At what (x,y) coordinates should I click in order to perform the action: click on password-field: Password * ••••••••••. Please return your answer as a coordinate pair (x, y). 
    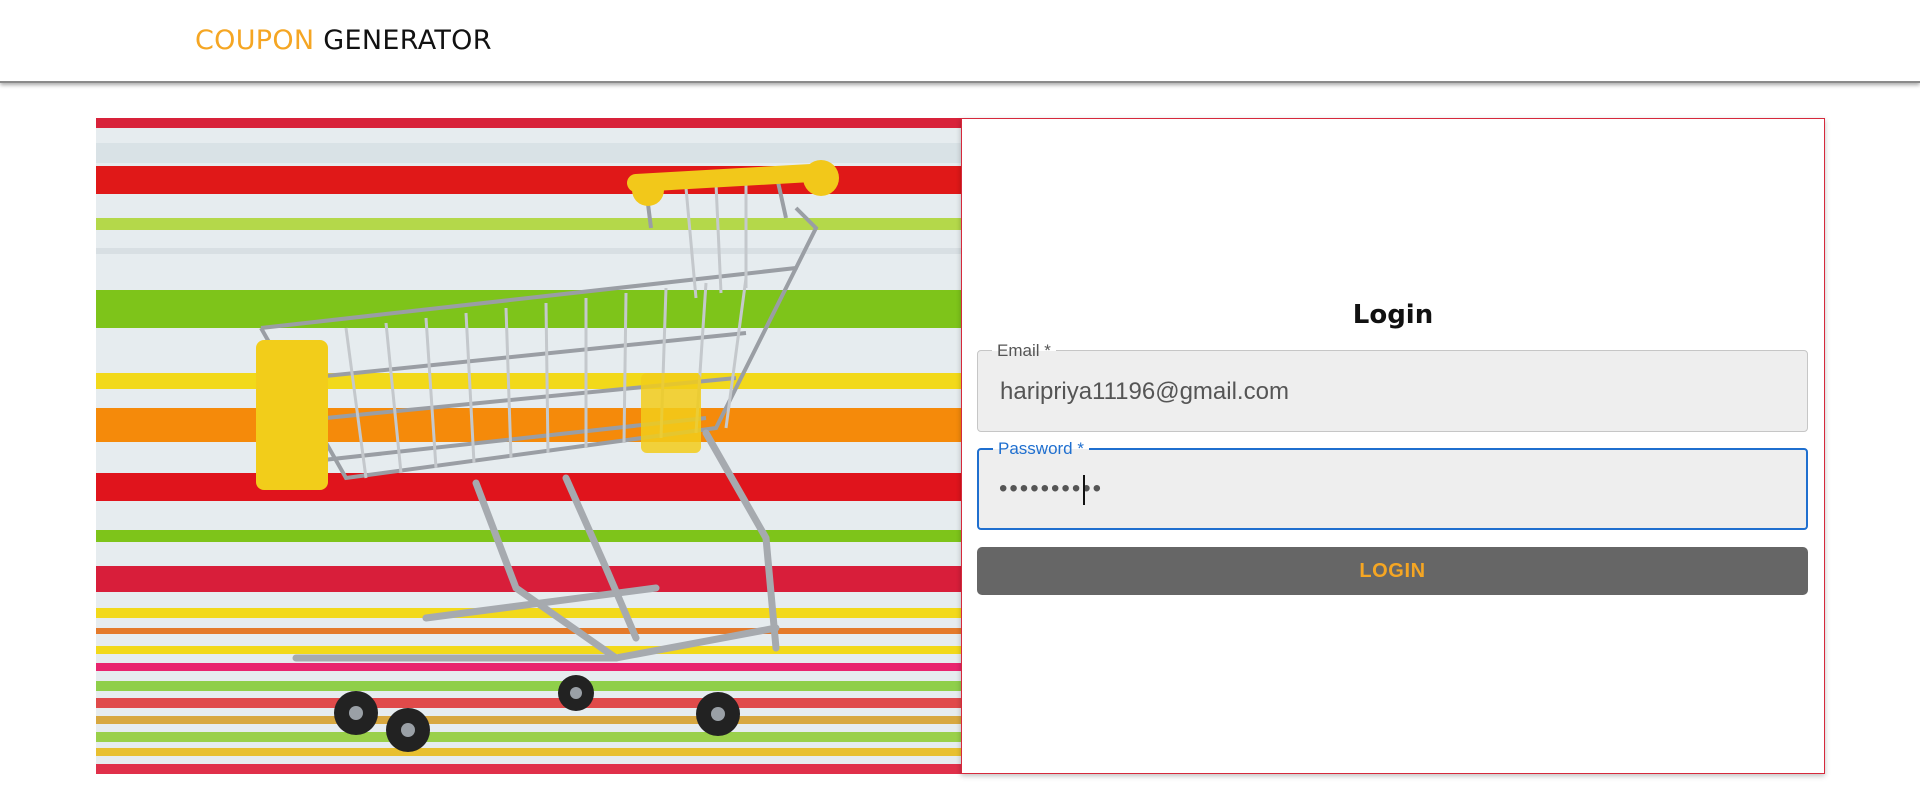
    Looking at the image, I should click on (1392, 484).